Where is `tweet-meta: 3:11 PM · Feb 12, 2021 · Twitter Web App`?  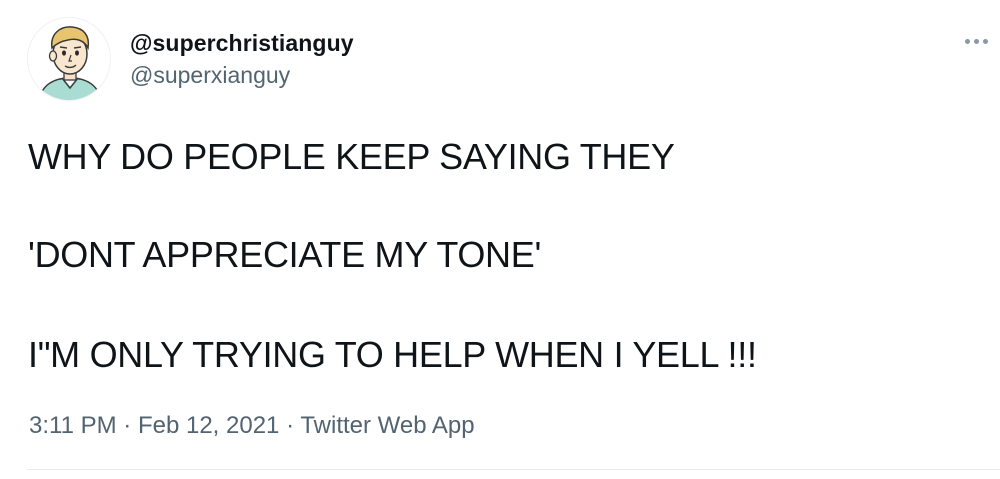
tweet-meta: 3:11 PM · Feb 12, 2021 · Twitter Web App is located at coordinates (252, 426).